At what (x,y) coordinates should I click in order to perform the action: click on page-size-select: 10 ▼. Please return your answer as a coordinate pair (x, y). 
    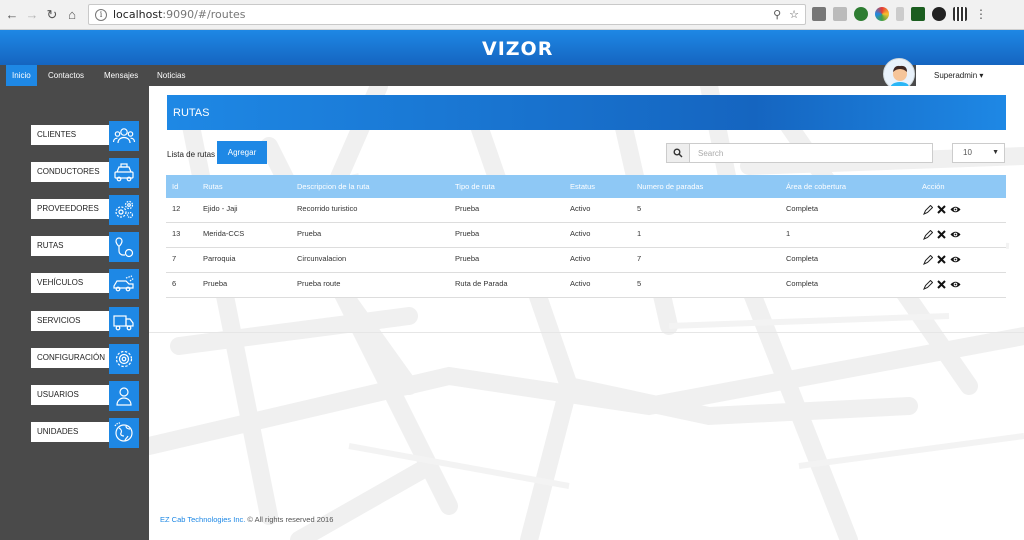
    Looking at the image, I should click on (978, 153).